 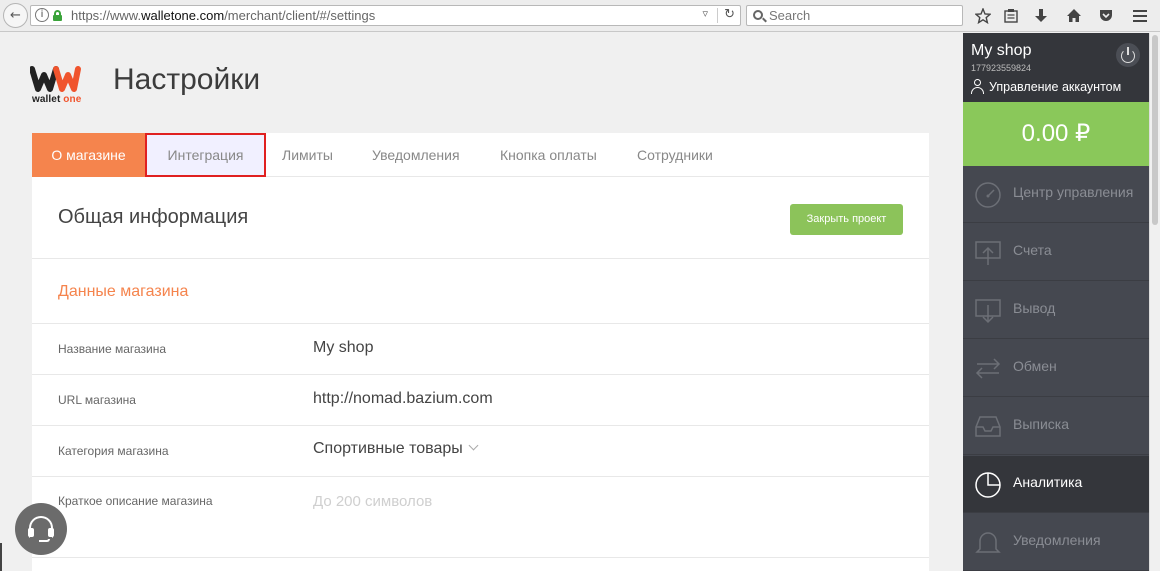 What do you see at coordinates (1011, 16) in the screenshot?
I see `reading-list-icon` at bounding box center [1011, 16].